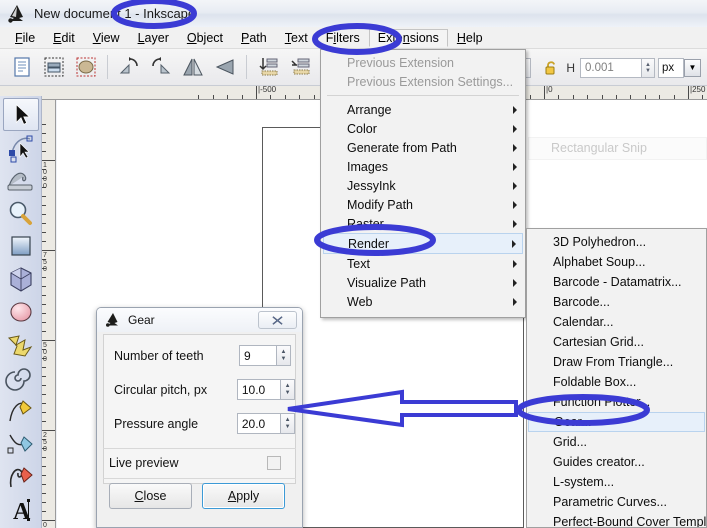  What do you see at coordinates (408, 37) in the screenshot?
I see `menu-extensions: Extensions` at bounding box center [408, 37].